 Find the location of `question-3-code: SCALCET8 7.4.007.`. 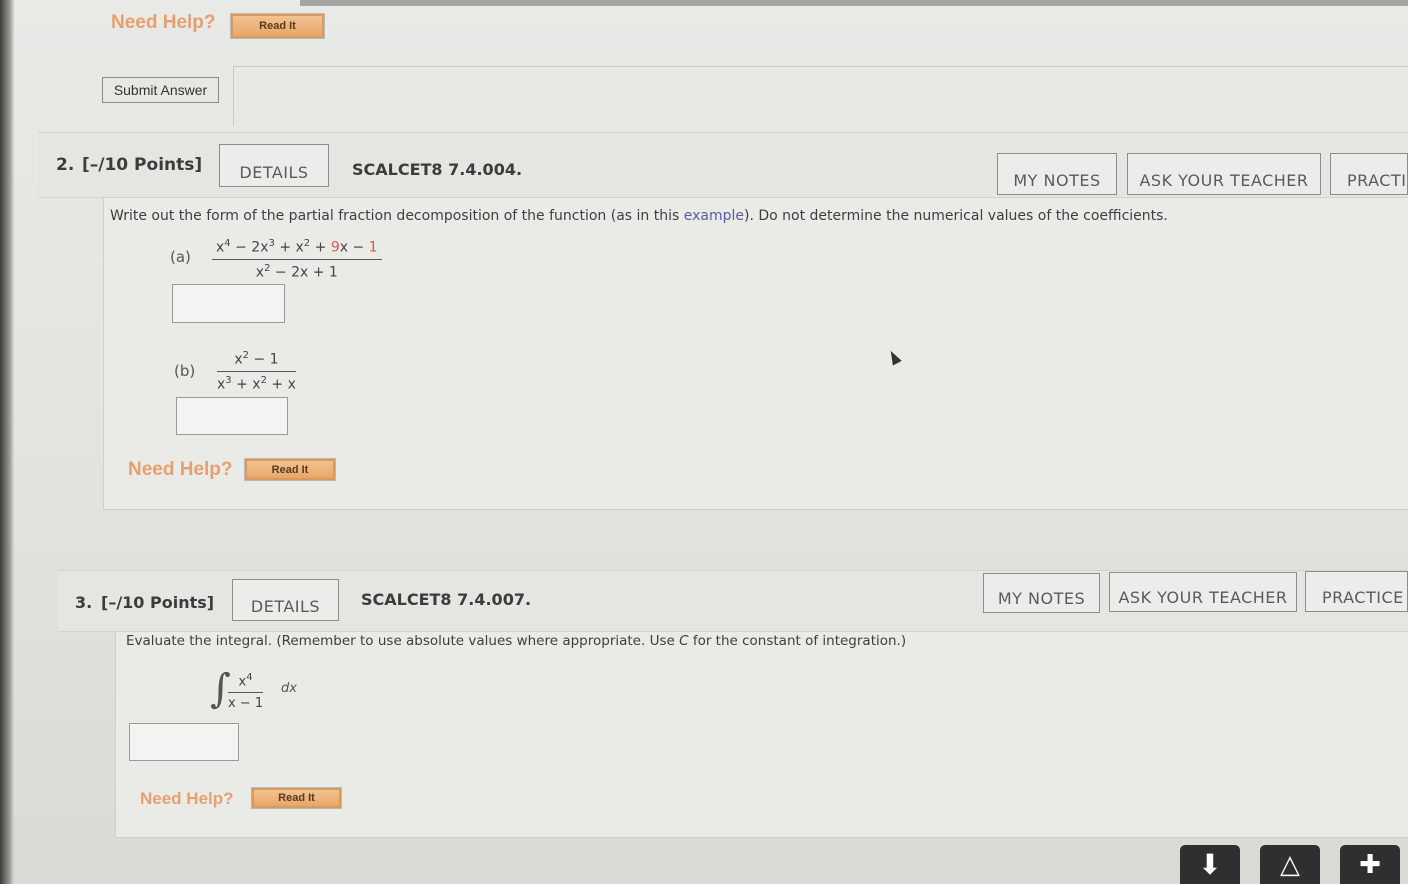

question-3-code: SCALCET8 7.4.007. is located at coordinates (446, 599).